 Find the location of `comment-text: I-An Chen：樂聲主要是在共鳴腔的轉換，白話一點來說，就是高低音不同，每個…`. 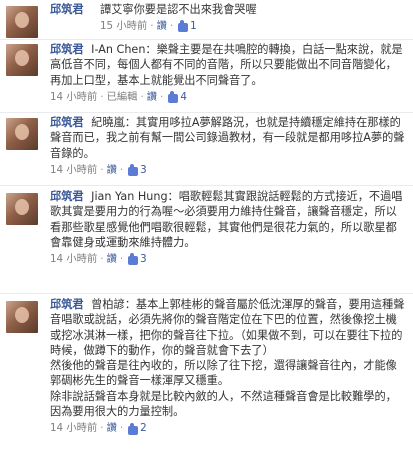

comment-text: I-An Chen：樂聲主要是在共鳴腔的轉換，白話一點來說，就是高低音不同，每個… is located at coordinates (226, 65).